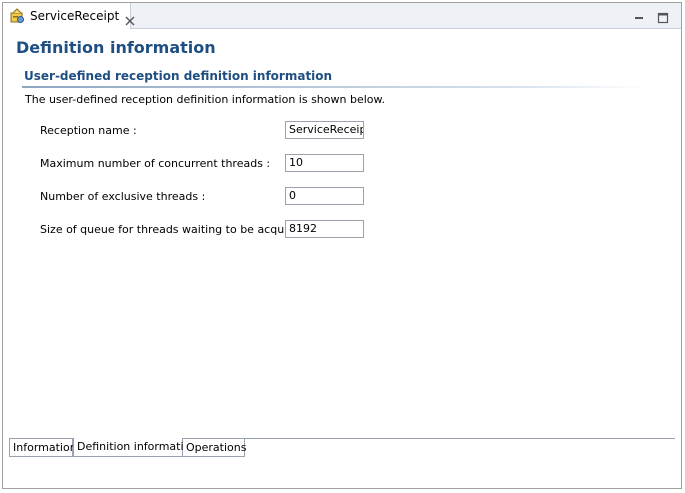  I want to click on max-threads-field: 10, so click(324, 163).